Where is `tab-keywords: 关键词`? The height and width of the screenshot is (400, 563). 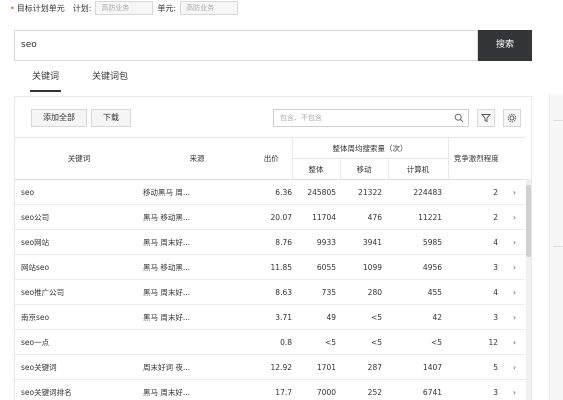
tab-keywords: 关键词 is located at coordinates (46, 80).